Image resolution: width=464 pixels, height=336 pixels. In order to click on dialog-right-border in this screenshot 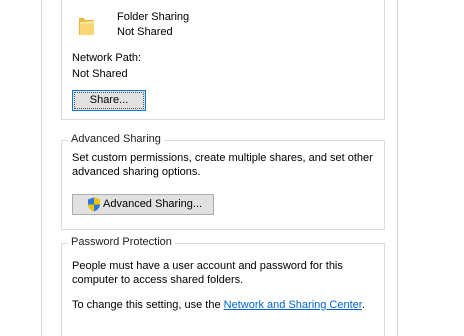, I will do `click(397, 168)`.